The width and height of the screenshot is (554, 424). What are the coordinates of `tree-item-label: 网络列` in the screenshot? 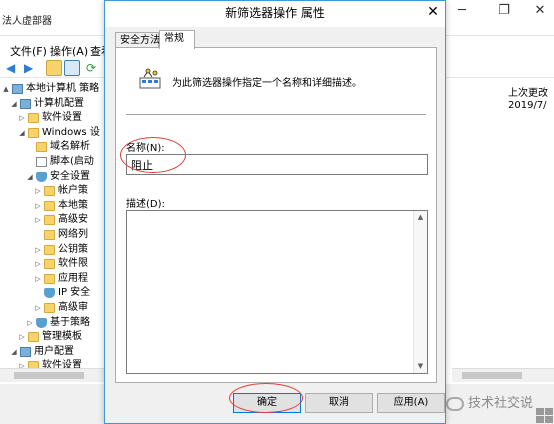 It's located at (73, 234).